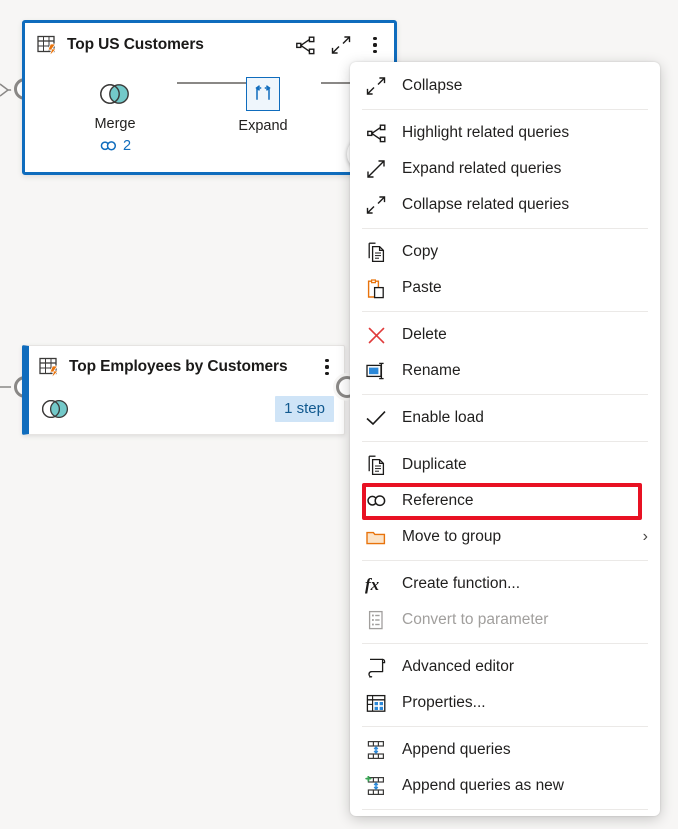 This screenshot has width=678, height=829. What do you see at coordinates (135, 44) in the screenshot?
I see `query-card-title: Top US Customers` at bounding box center [135, 44].